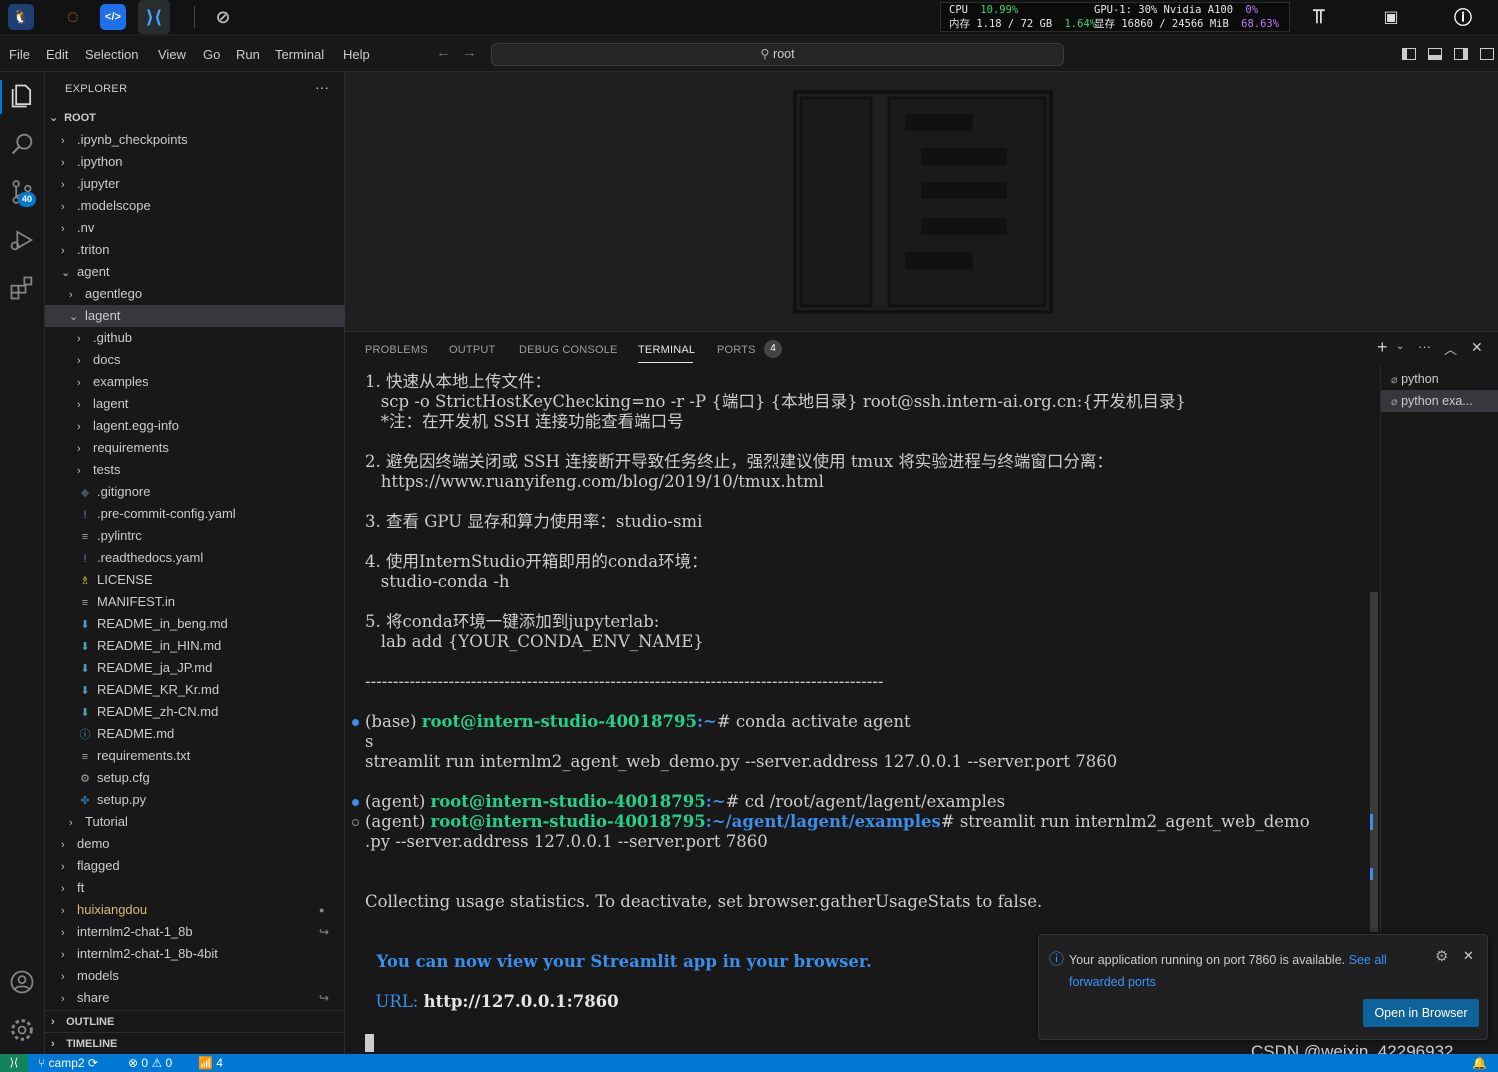 The image size is (1498, 1072). What do you see at coordinates (1112, 982) in the screenshot?
I see `forwarded-ports-link: forwarded ports` at bounding box center [1112, 982].